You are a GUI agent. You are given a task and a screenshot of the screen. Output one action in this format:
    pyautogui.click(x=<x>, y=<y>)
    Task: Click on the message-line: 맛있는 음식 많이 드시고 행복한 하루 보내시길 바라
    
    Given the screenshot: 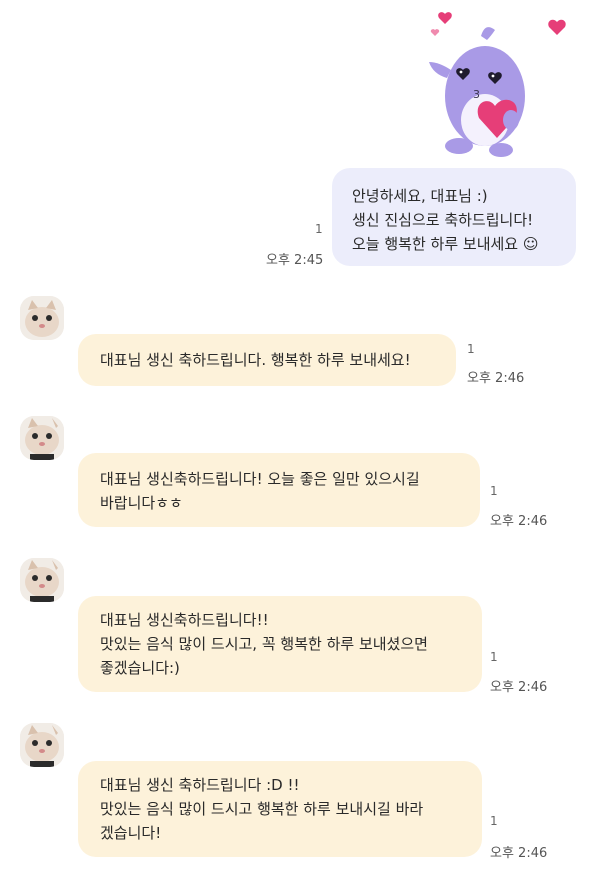 What is the action you would take?
    pyautogui.click(x=262, y=809)
    